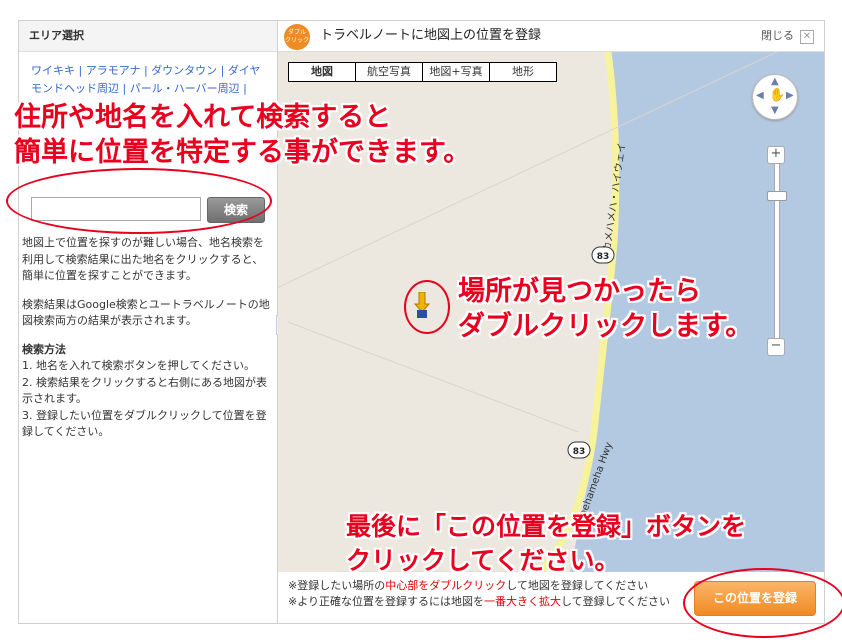 The width and height of the screenshot is (842, 642). What do you see at coordinates (242, 135) in the screenshot?
I see `search-callout: 住所や地名を入れて検索すると 簡単に位置を特定する事ができます。` at bounding box center [242, 135].